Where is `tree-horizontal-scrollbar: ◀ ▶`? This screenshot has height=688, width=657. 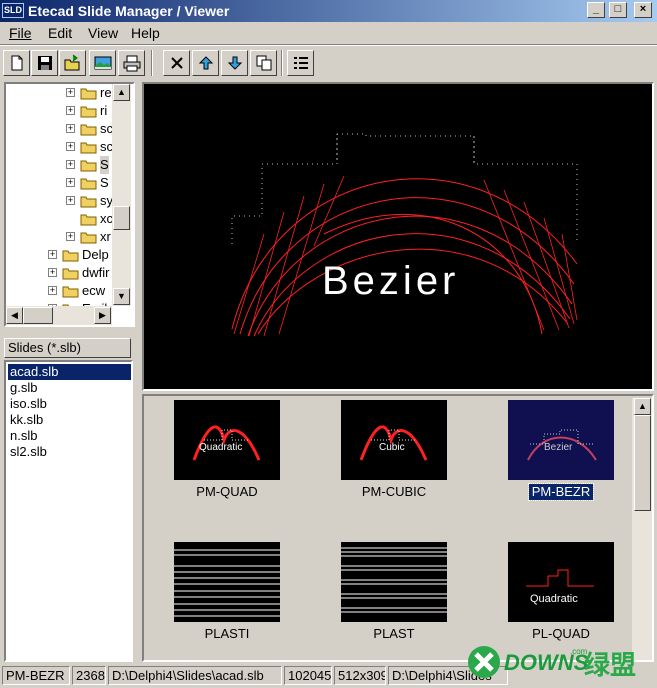
tree-horizontal-scrollbar: ◀ ▶ is located at coordinates (59, 315).